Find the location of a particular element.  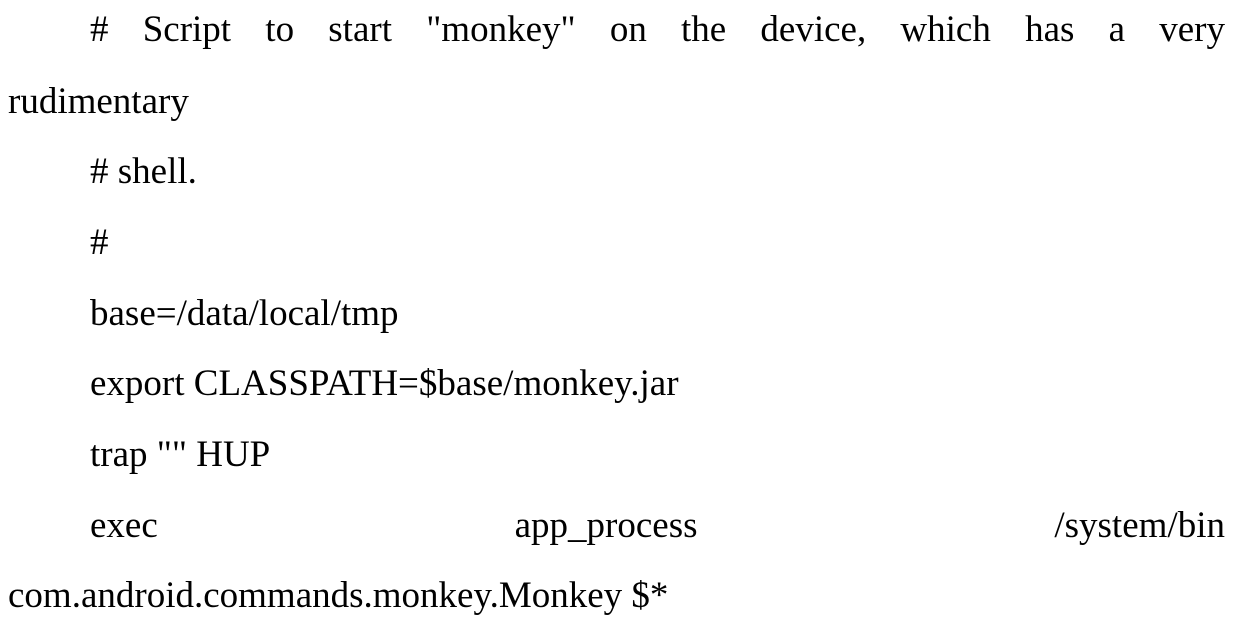

word: app_process is located at coordinates (606, 525).